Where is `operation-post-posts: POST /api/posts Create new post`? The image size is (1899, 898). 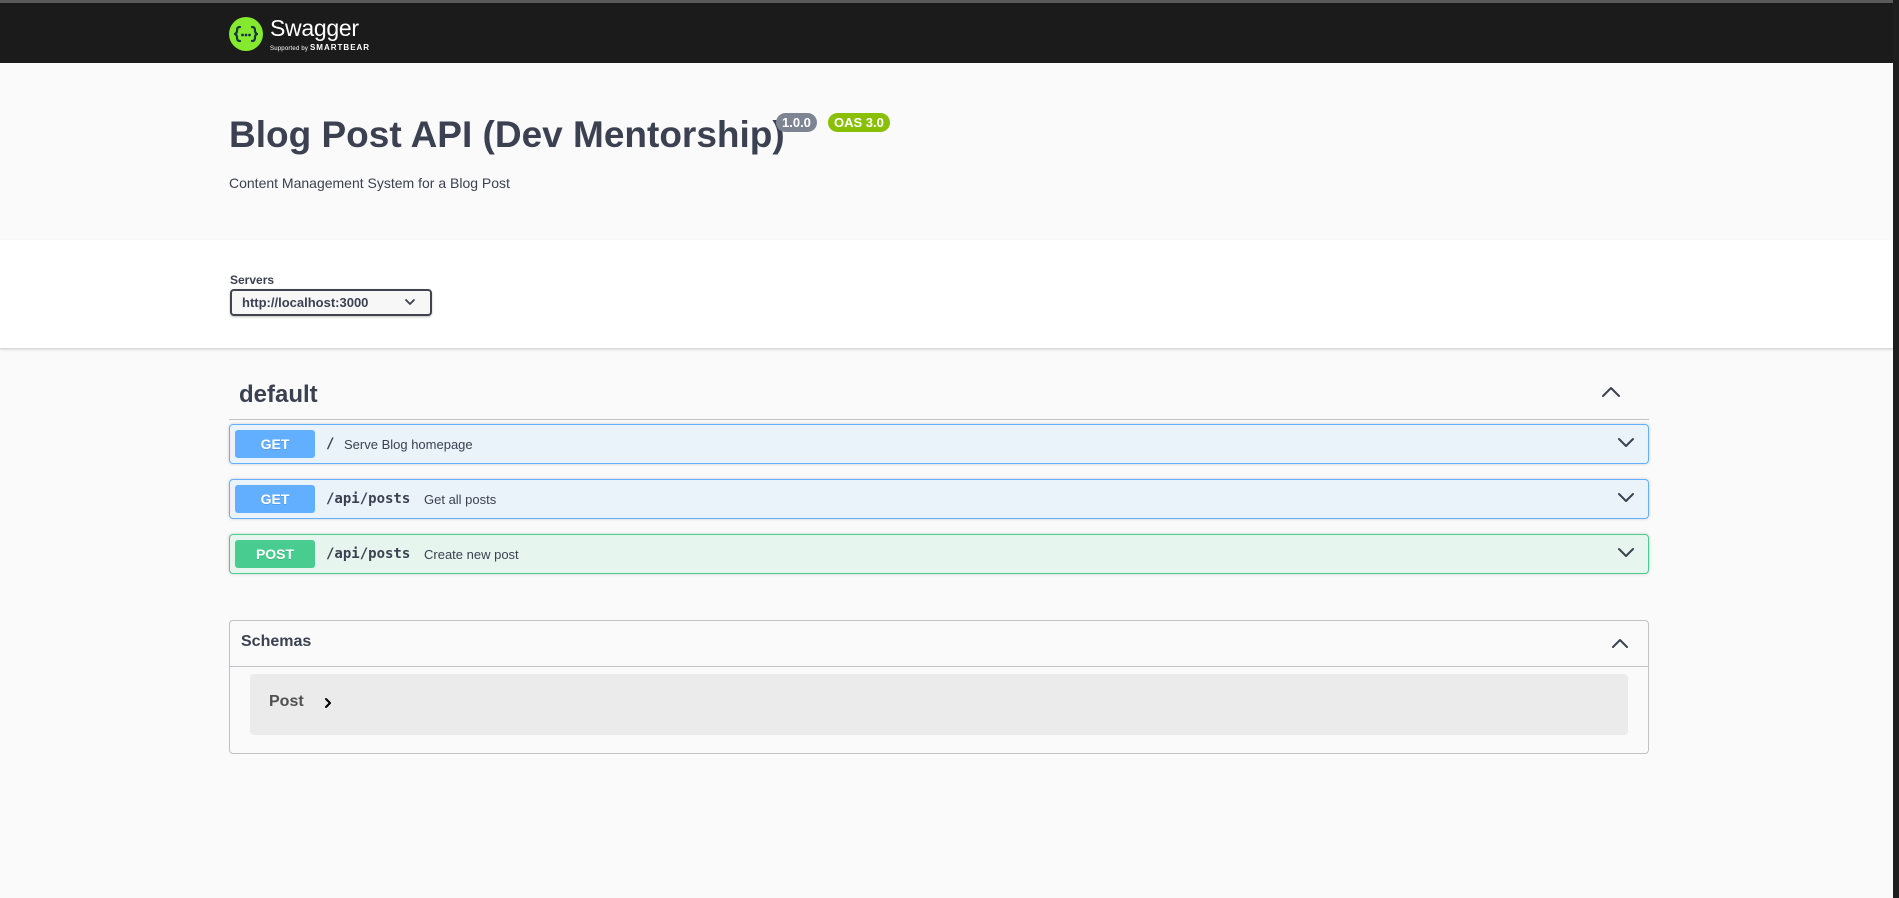 operation-post-posts: POST /api/posts Create new post is located at coordinates (939, 554).